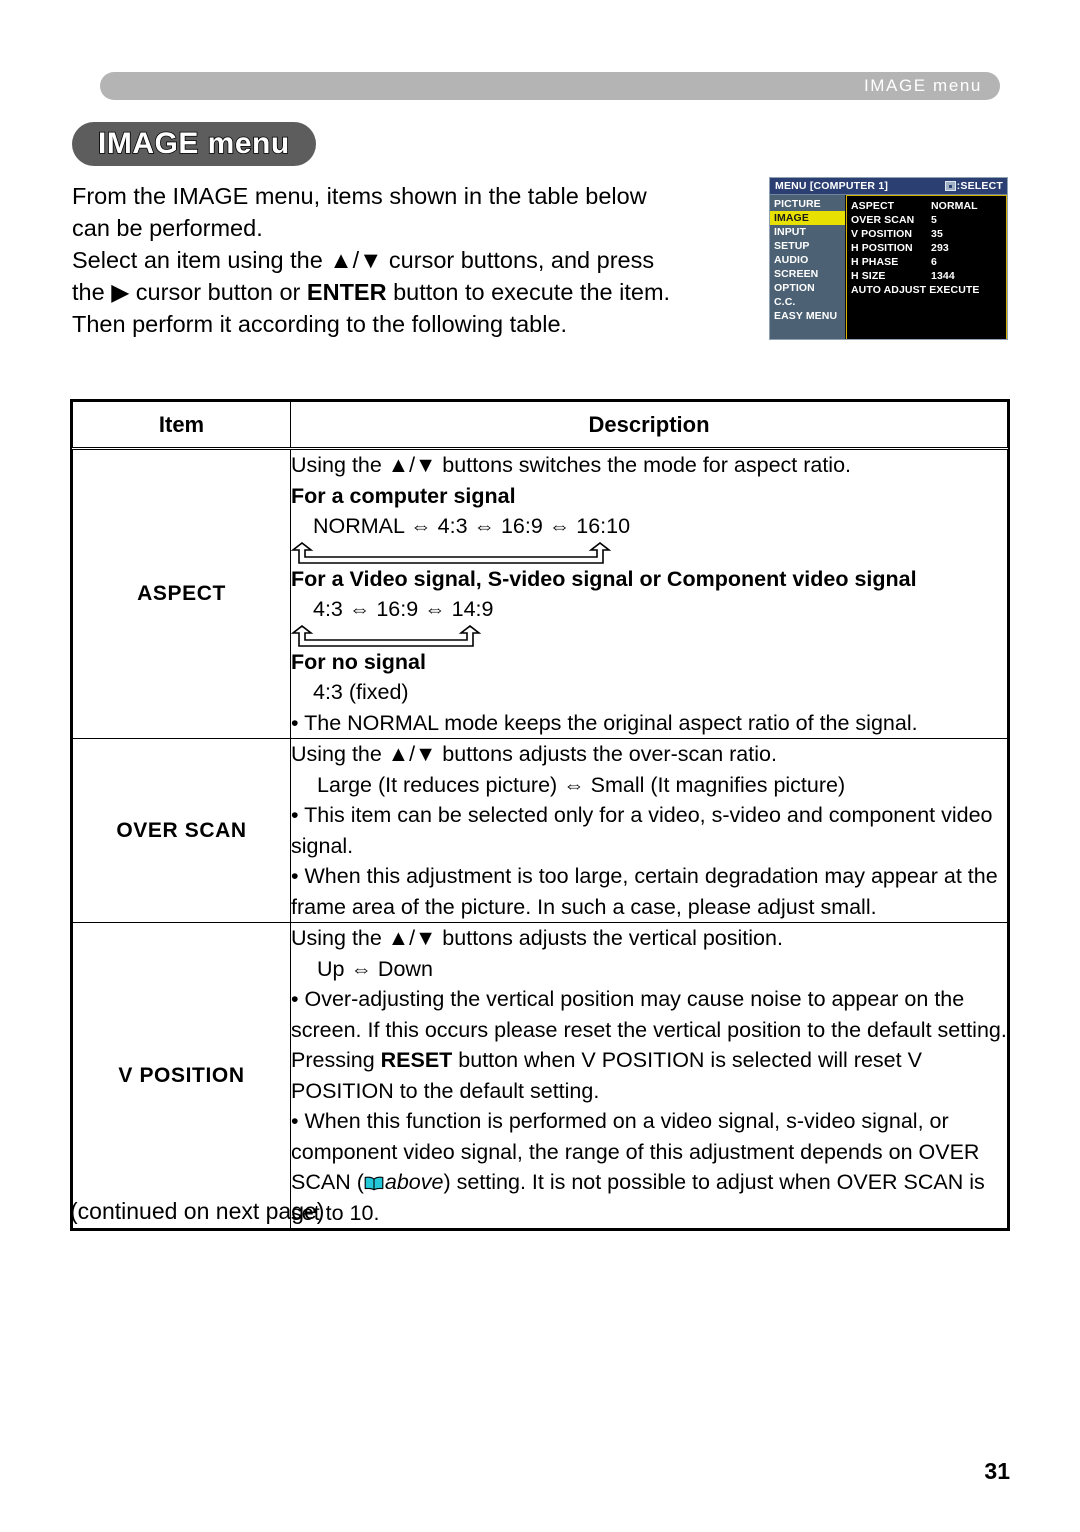  I want to click on aspect-subhead-computer: For a computer signal, so click(403, 495).